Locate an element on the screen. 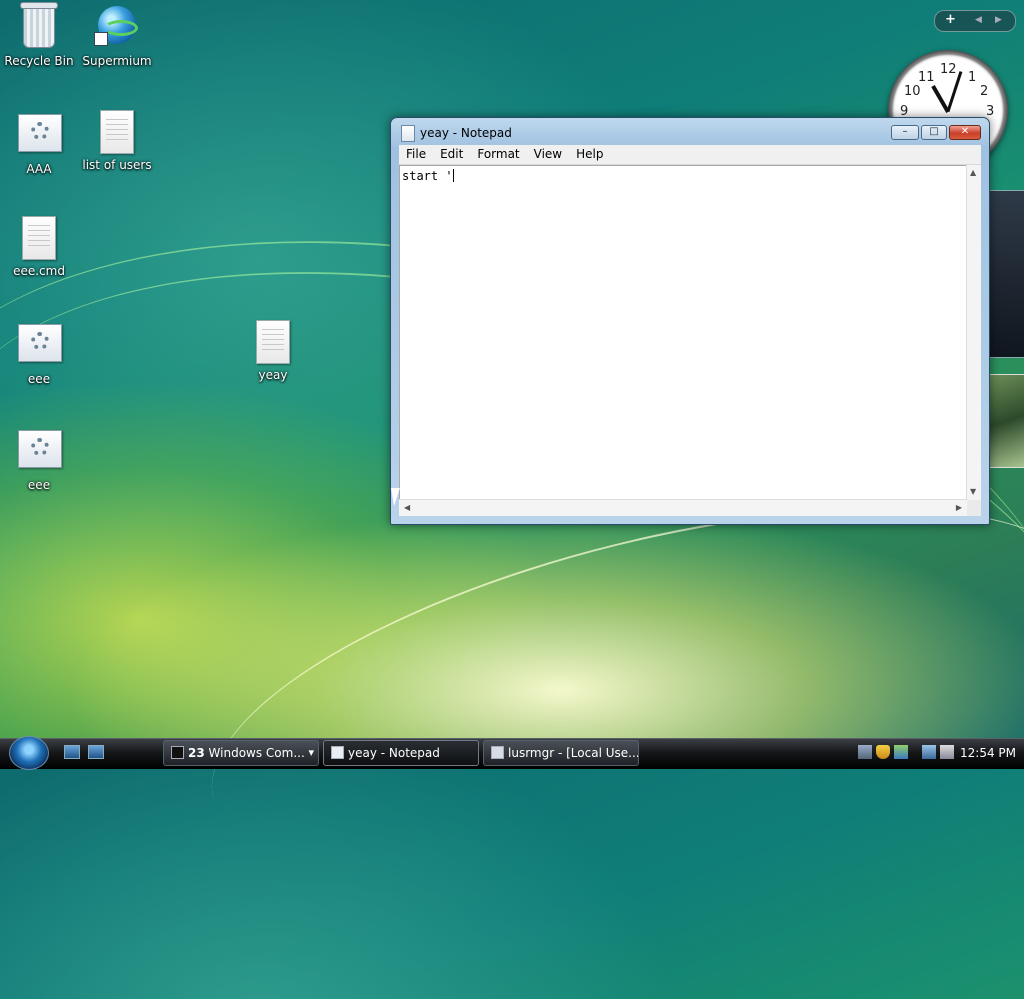  desktop-icon-list-of-users: list of users is located at coordinates (117, 141).